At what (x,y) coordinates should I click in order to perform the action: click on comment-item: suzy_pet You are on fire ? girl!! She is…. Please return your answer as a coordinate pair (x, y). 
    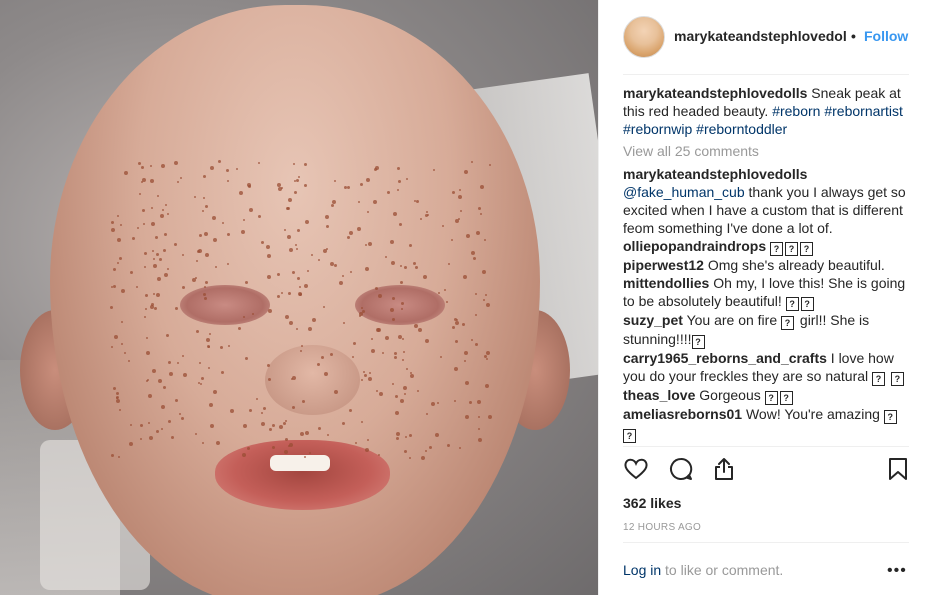
    Looking at the image, I should click on (768, 330).